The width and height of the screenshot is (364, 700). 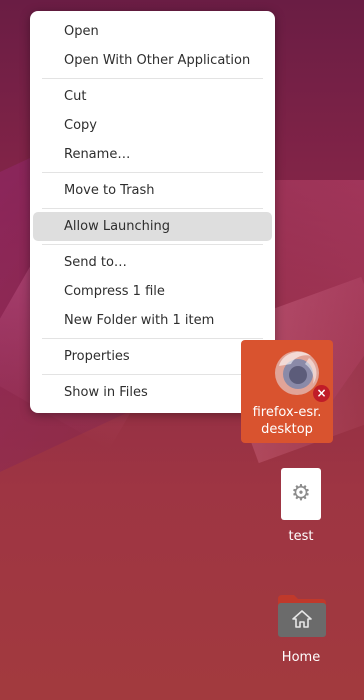 What do you see at coordinates (152, 356) in the screenshot?
I see `menu-item-properties: Properties` at bounding box center [152, 356].